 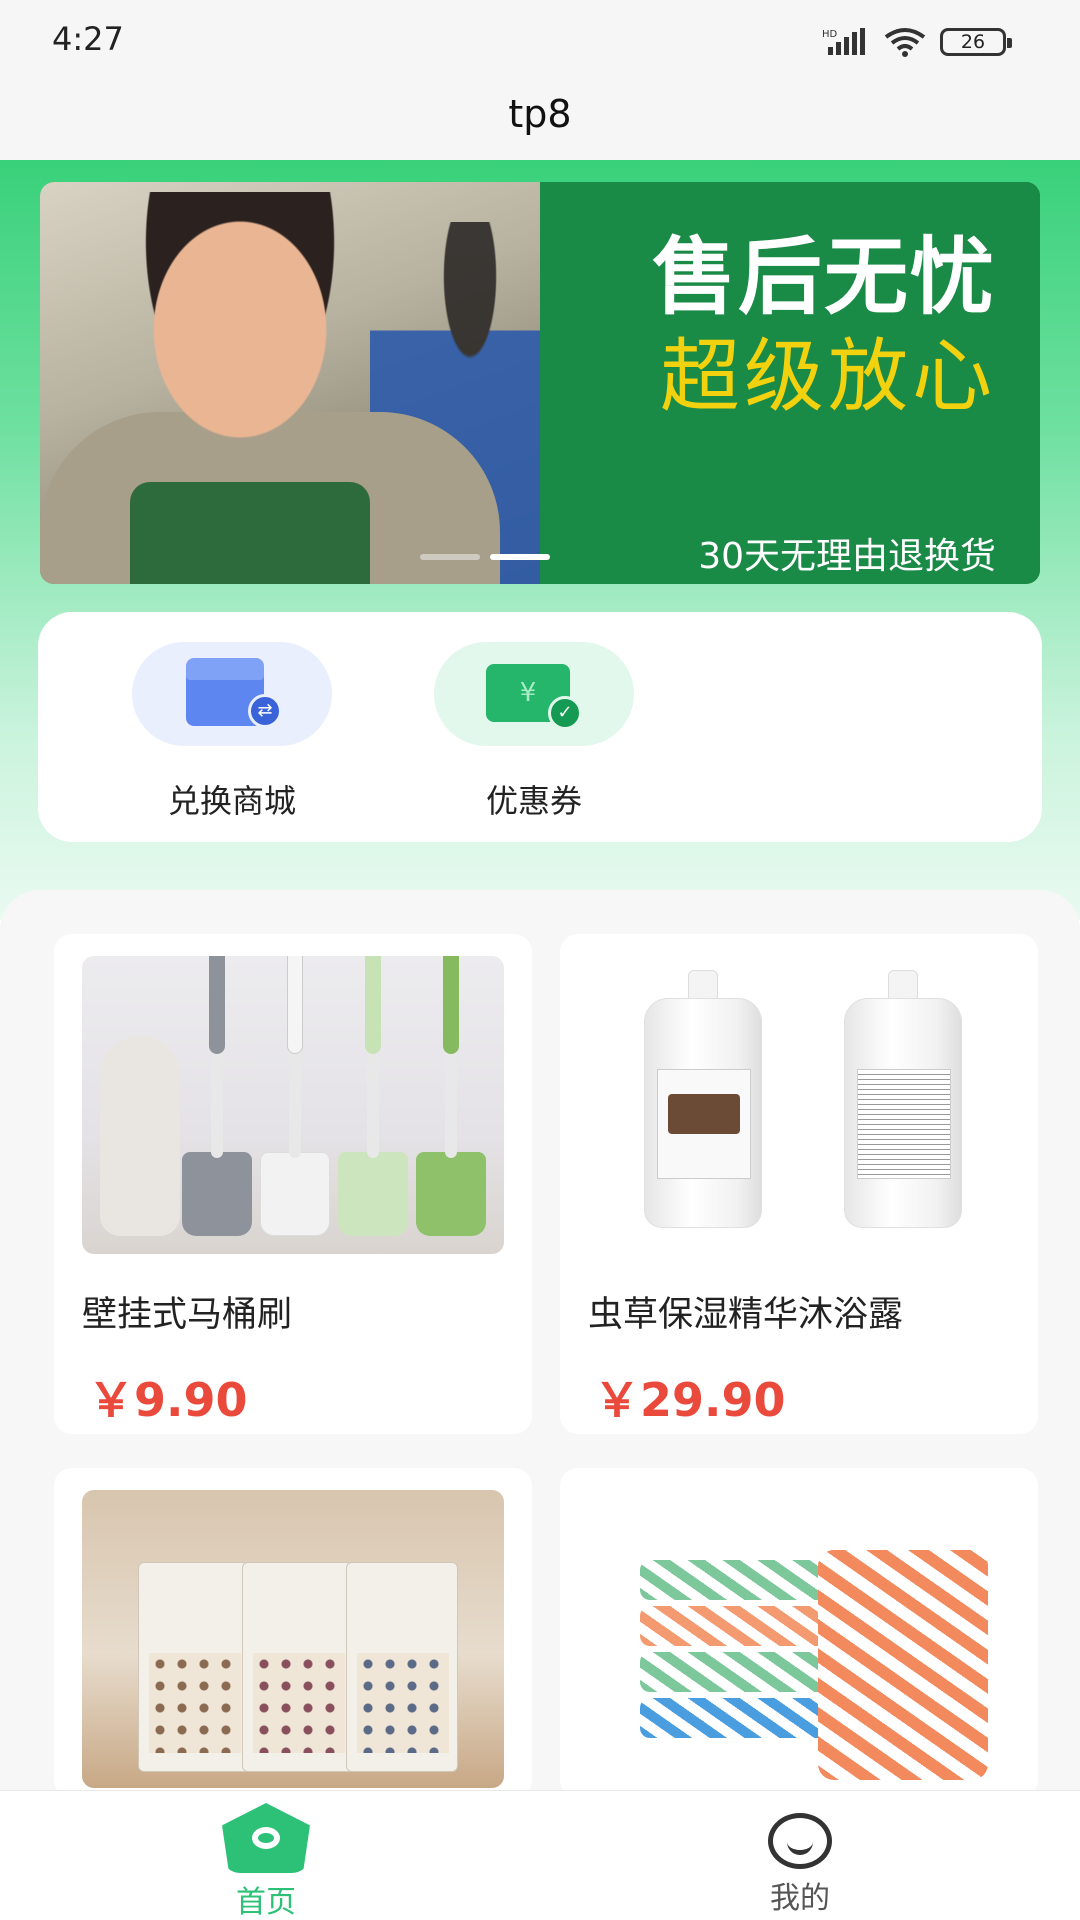 What do you see at coordinates (520, 557) in the screenshot?
I see `banner-dot-active` at bounding box center [520, 557].